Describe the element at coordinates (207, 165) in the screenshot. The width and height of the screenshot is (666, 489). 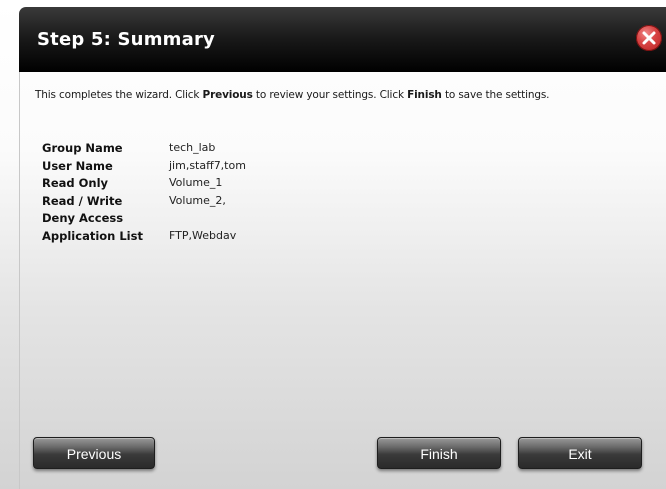
I see `summary-value: jim,staff7,tom` at that location.